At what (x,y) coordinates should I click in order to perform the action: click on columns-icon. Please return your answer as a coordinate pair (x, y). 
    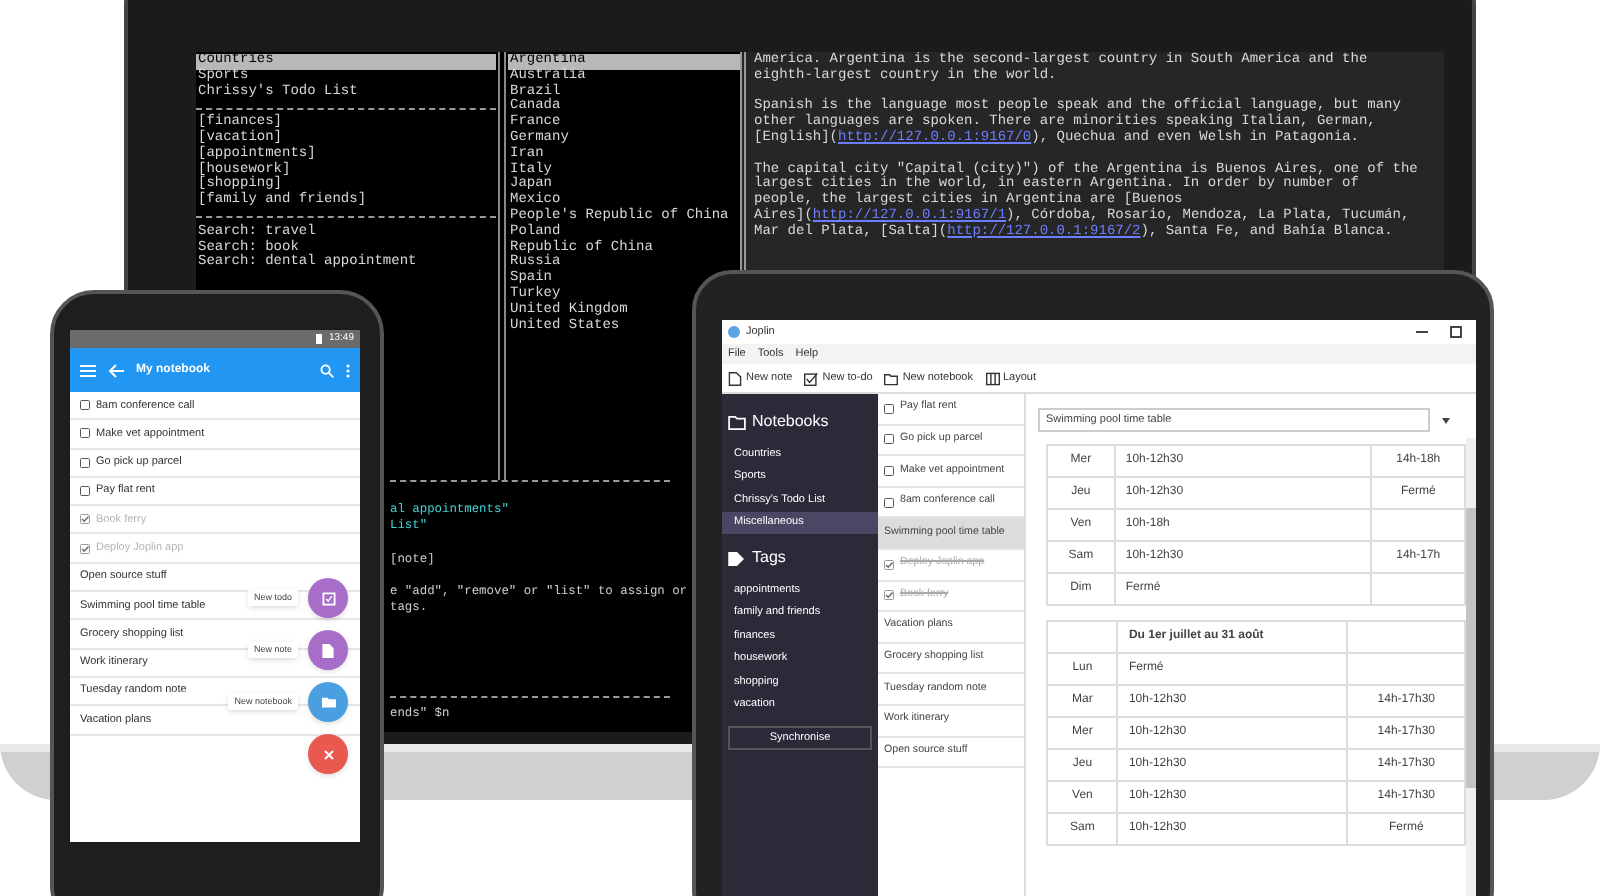
    Looking at the image, I should click on (992, 378).